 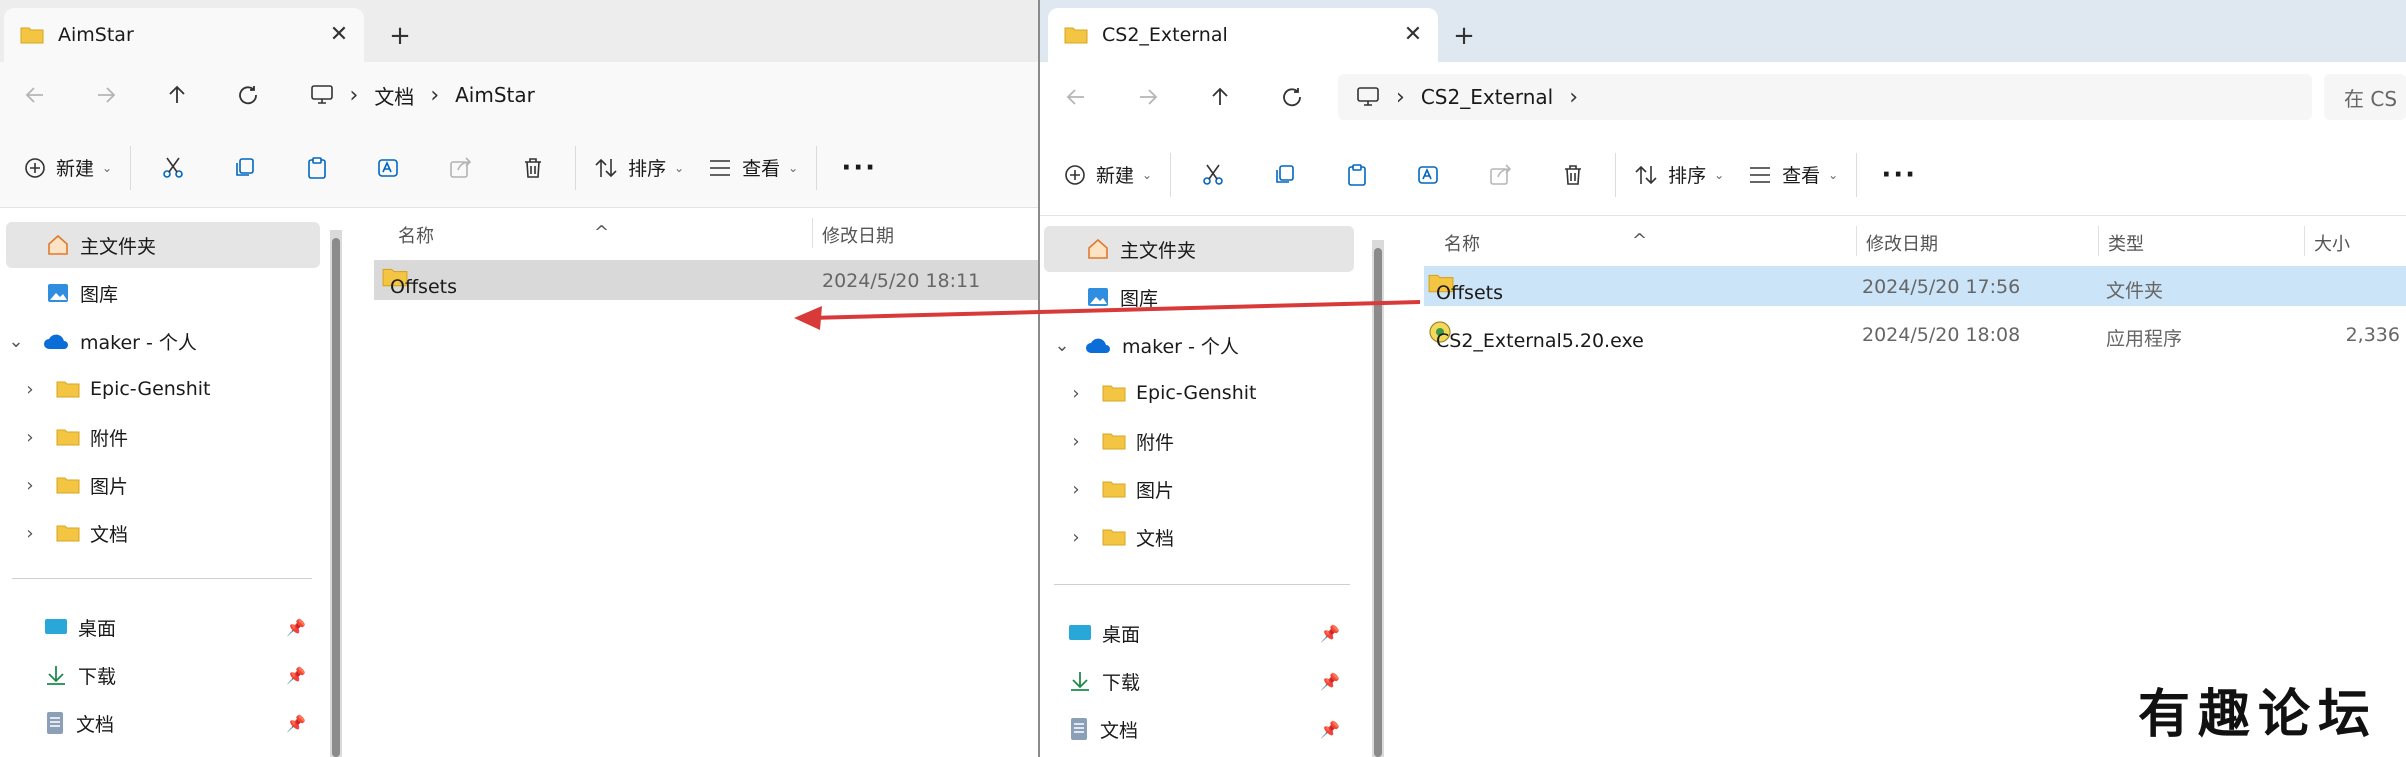 I want to click on address-bar: › CS2_External ›, so click(x=1825, y=97).